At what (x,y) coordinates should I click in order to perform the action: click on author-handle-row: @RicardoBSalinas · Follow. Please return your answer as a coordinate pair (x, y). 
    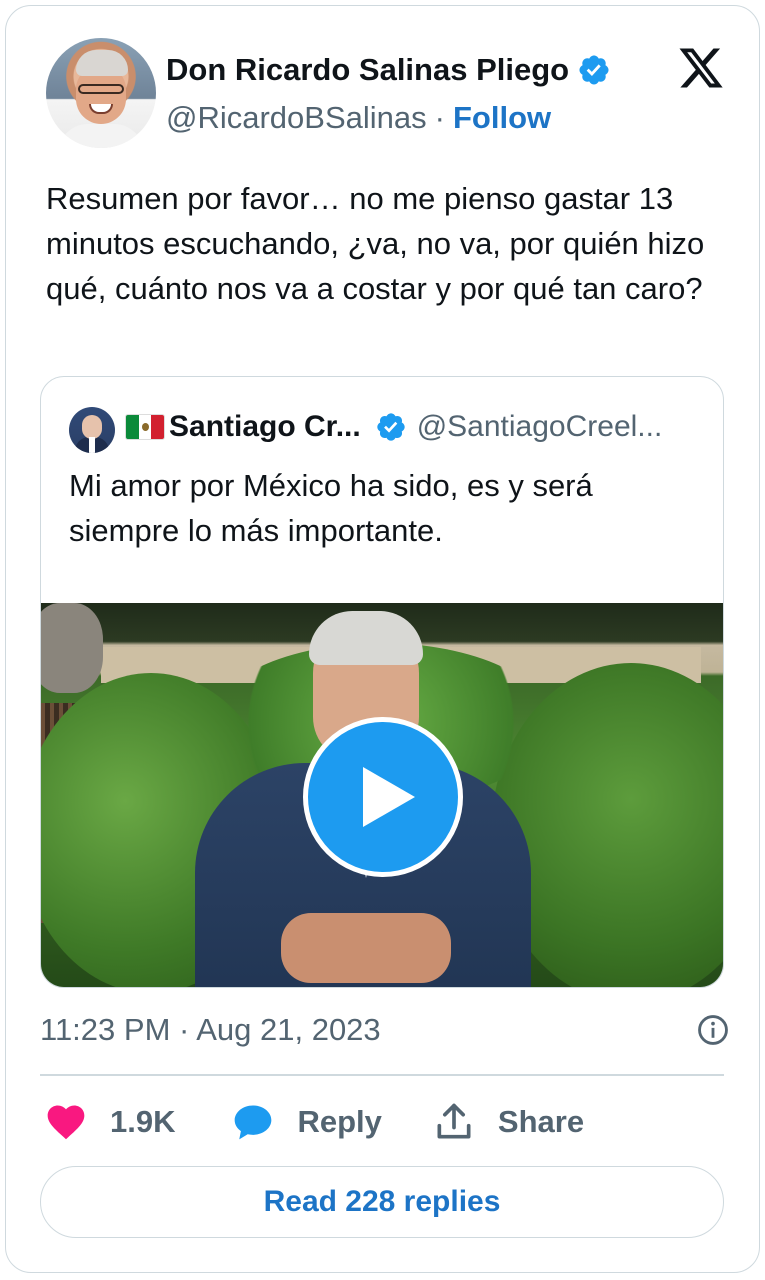
    Looking at the image, I should click on (358, 118).